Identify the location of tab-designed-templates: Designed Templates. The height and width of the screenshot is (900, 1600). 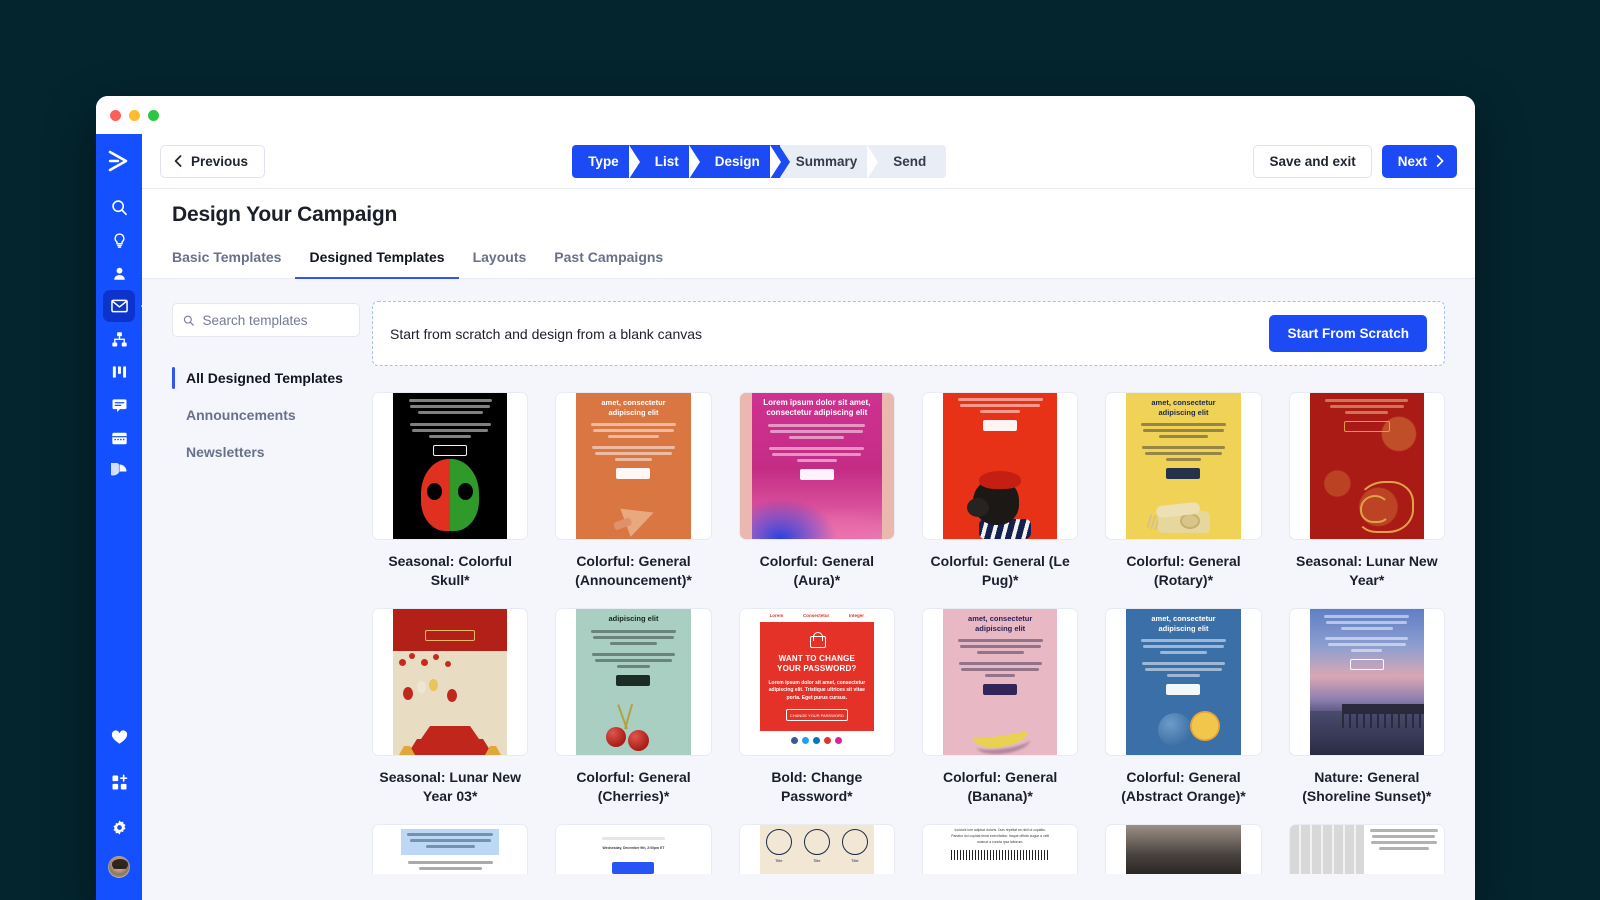
(377, 264).